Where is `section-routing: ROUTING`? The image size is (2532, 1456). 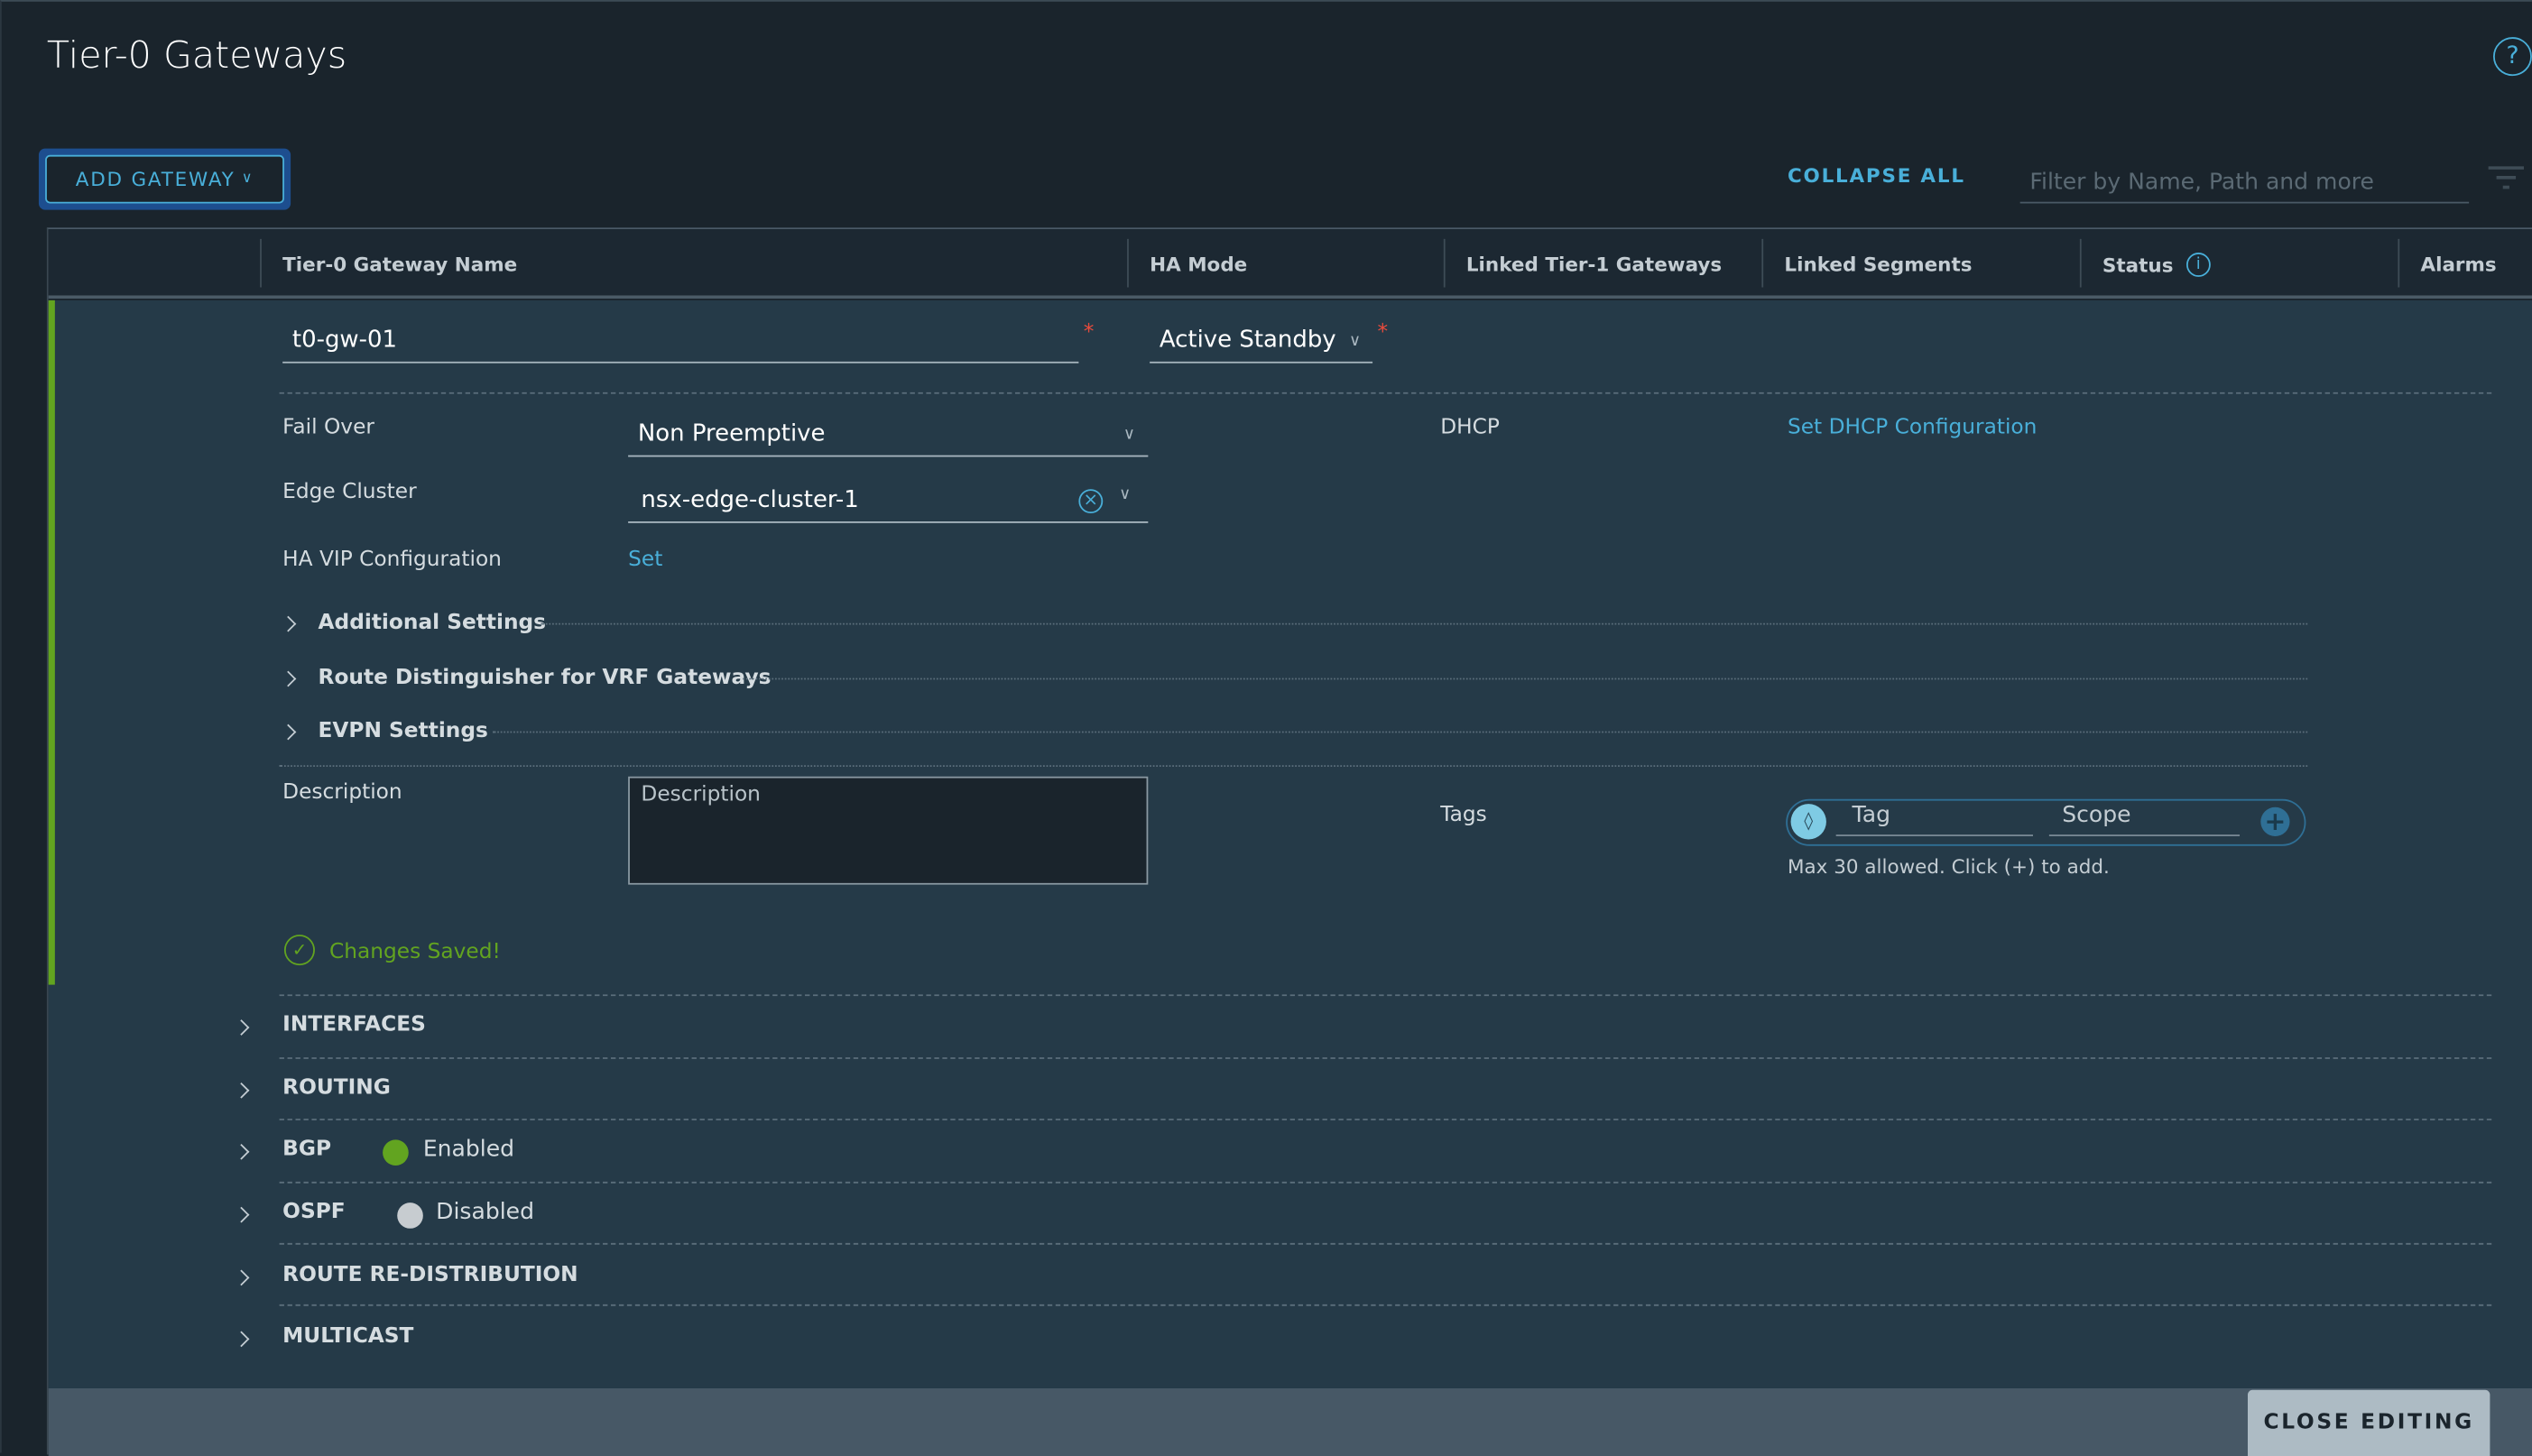 section-routing: ROUTING is located at coordinates (336, 1088).